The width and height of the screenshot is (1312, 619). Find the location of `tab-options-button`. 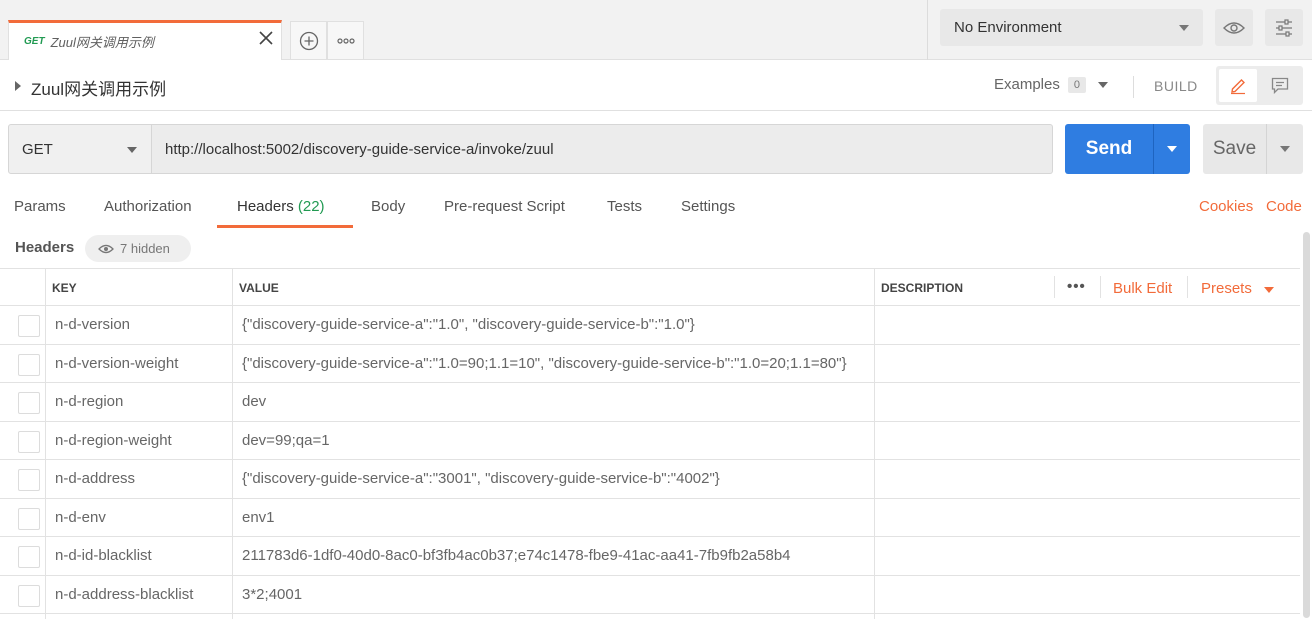

tab-options-button is located at coordinates (345, 40).